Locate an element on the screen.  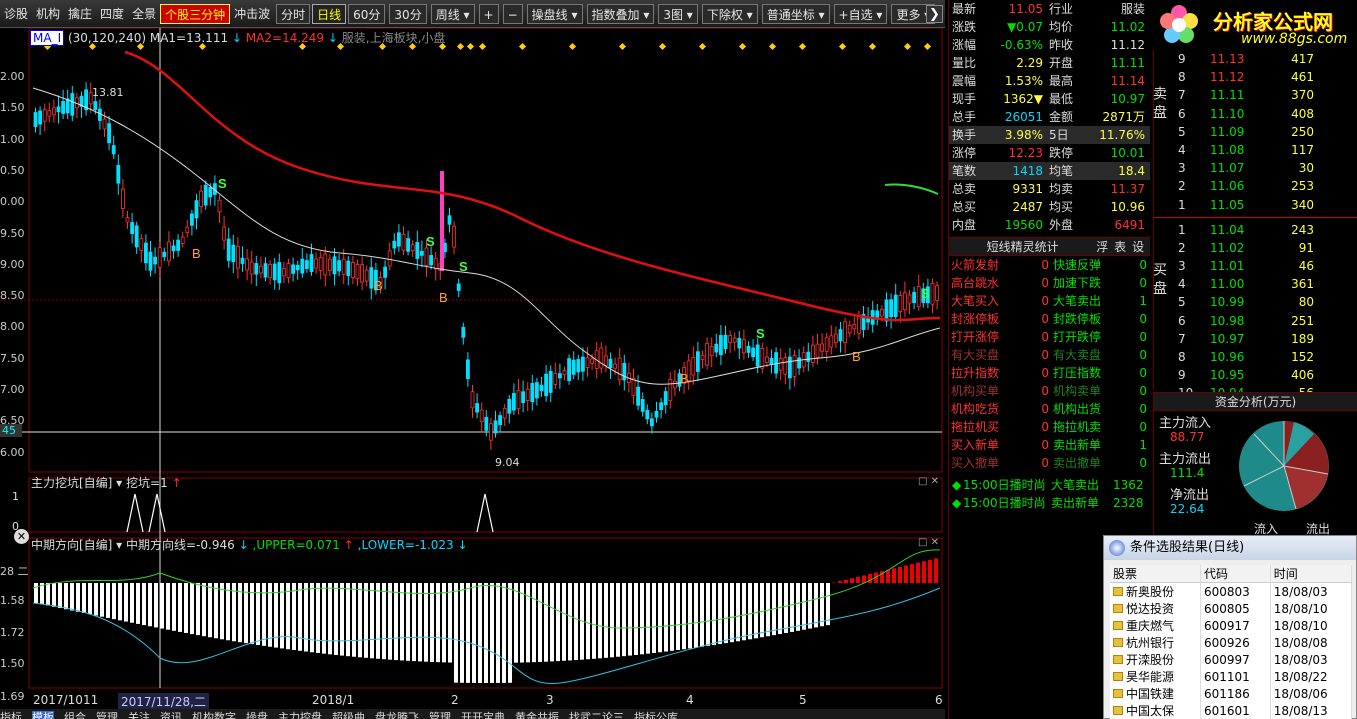
stat-row: 机构买单 0 机构卖单 0 is located at coordinates (1049, 391).